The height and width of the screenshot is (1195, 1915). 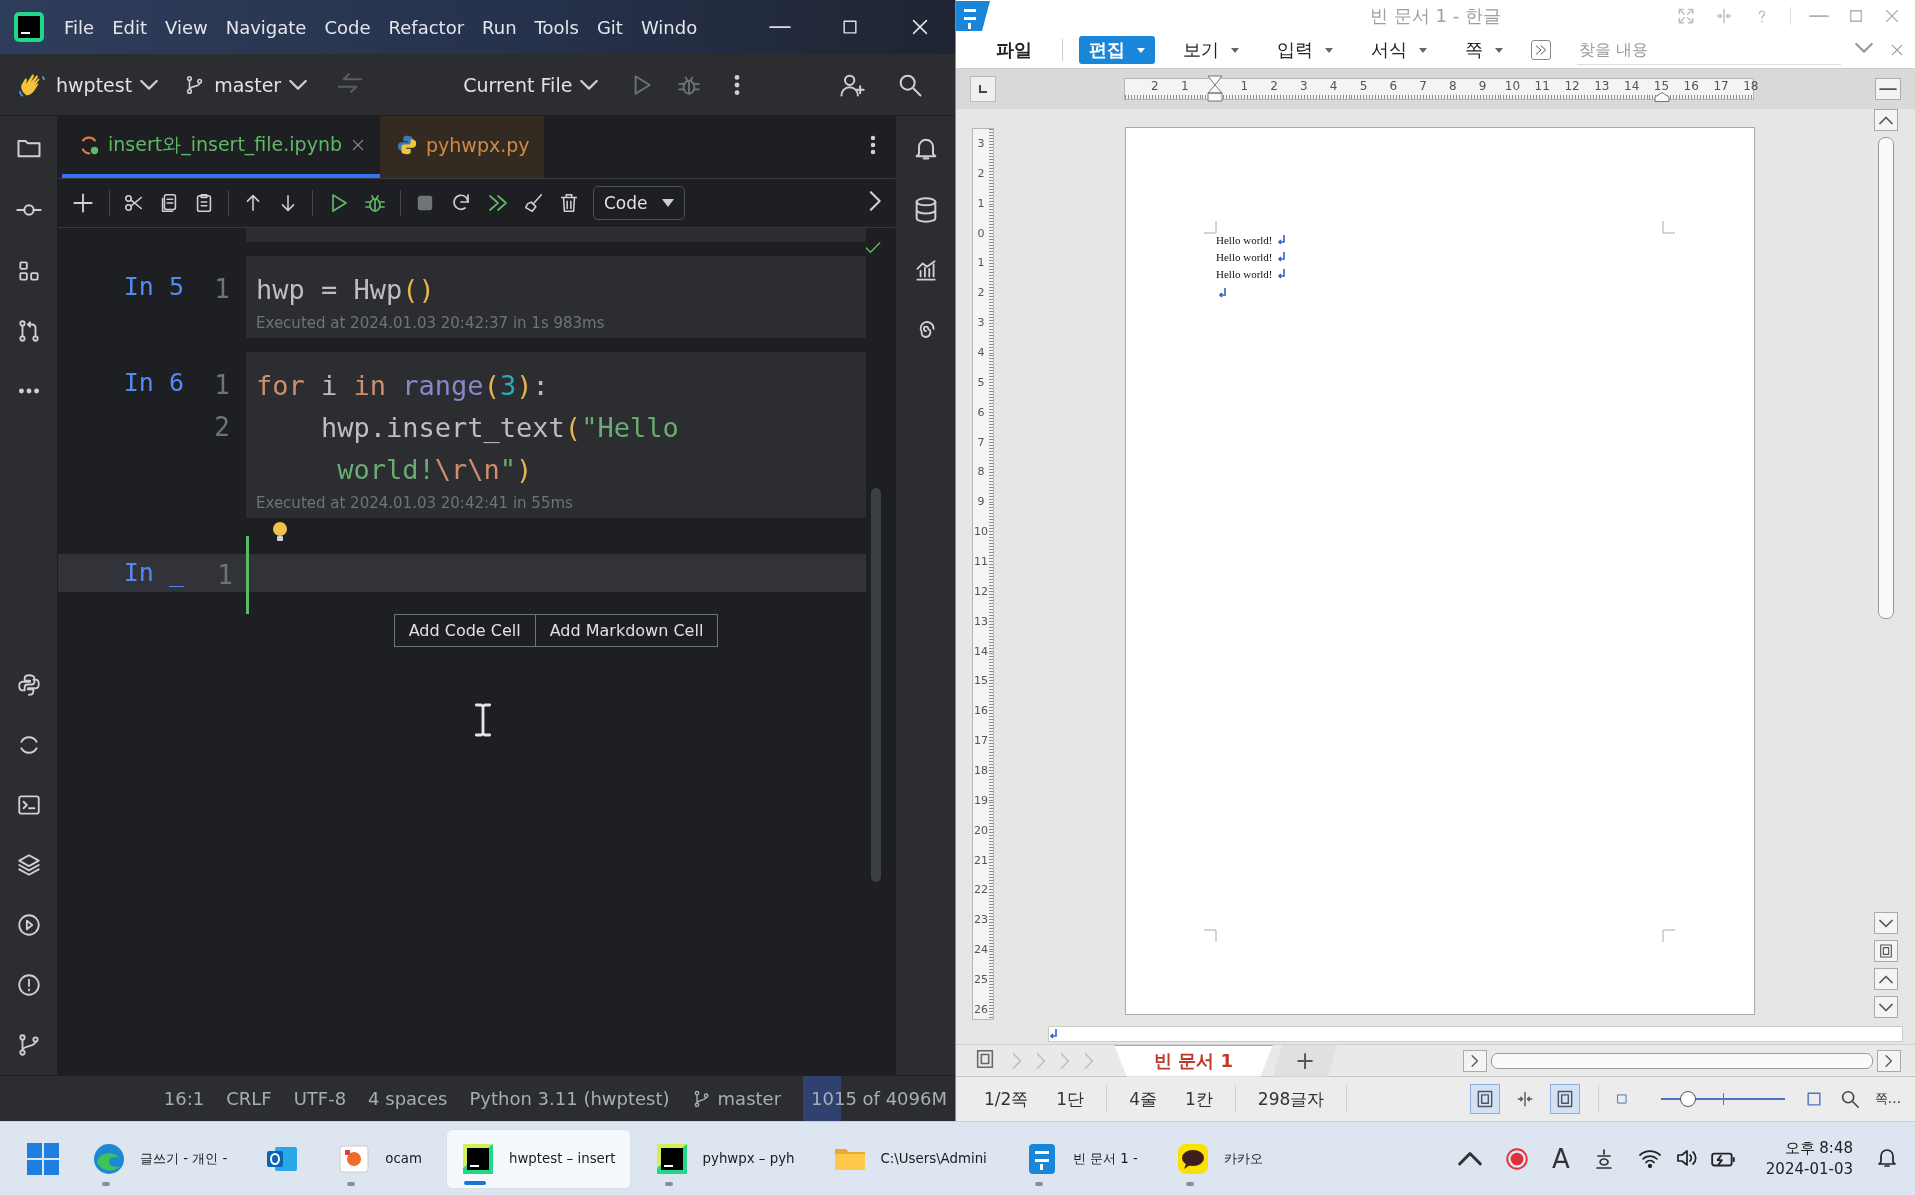 What do you see at coordinates (28, 925) in the screenshot?
I see `run-icon` at bounding box center [28, 925].